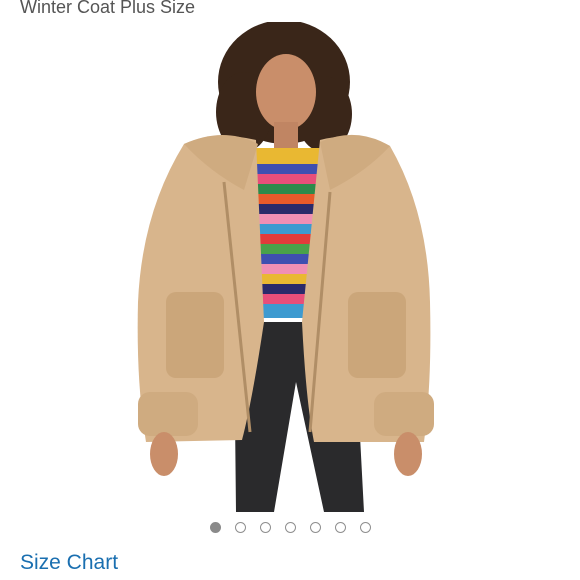 This screenshot has height=580, width=580. I want to click on image-carousel-indicator, so click(290, 527).